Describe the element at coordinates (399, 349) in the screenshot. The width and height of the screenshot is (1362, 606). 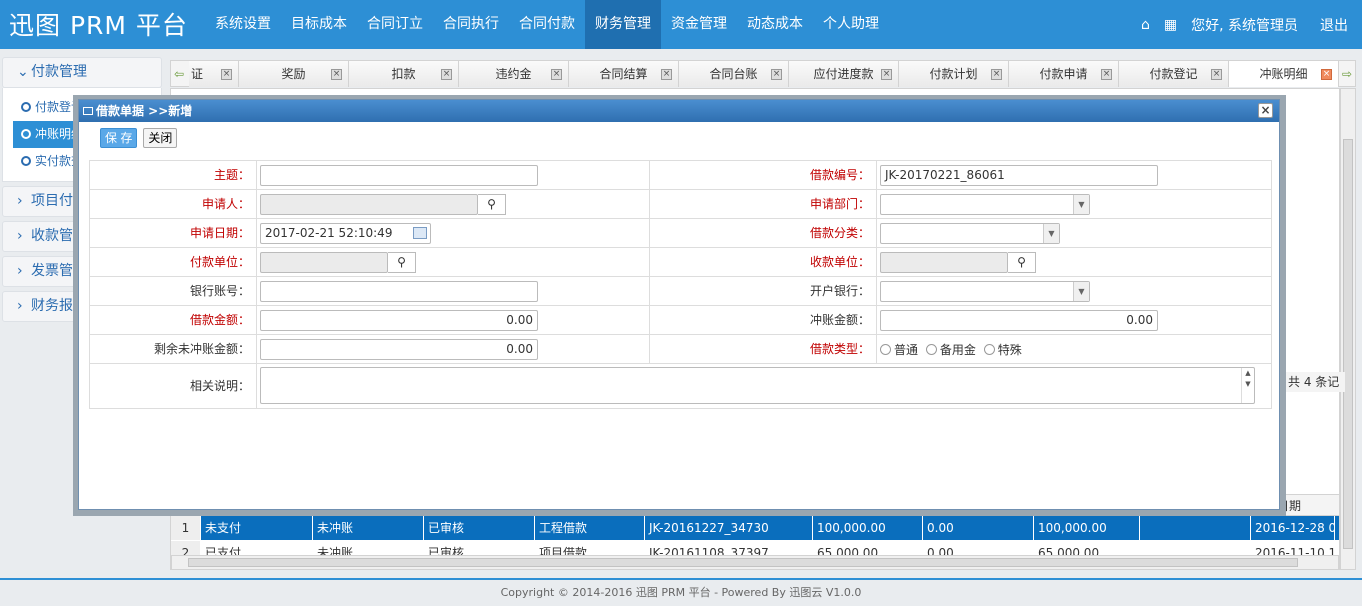
I see `remain-input: 0.00` at that location.